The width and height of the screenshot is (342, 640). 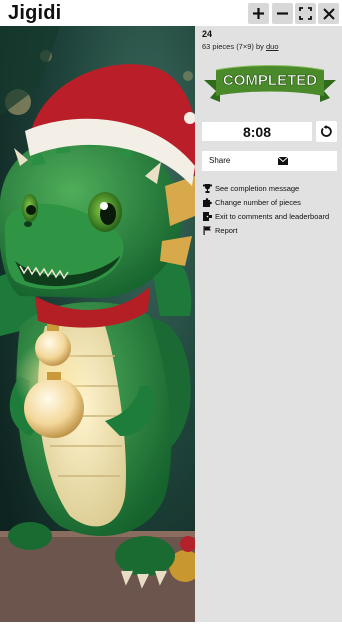 I want to click on menu-item-exit-comments: Exit to comments and leaderboard, so click(x=265, y=216).